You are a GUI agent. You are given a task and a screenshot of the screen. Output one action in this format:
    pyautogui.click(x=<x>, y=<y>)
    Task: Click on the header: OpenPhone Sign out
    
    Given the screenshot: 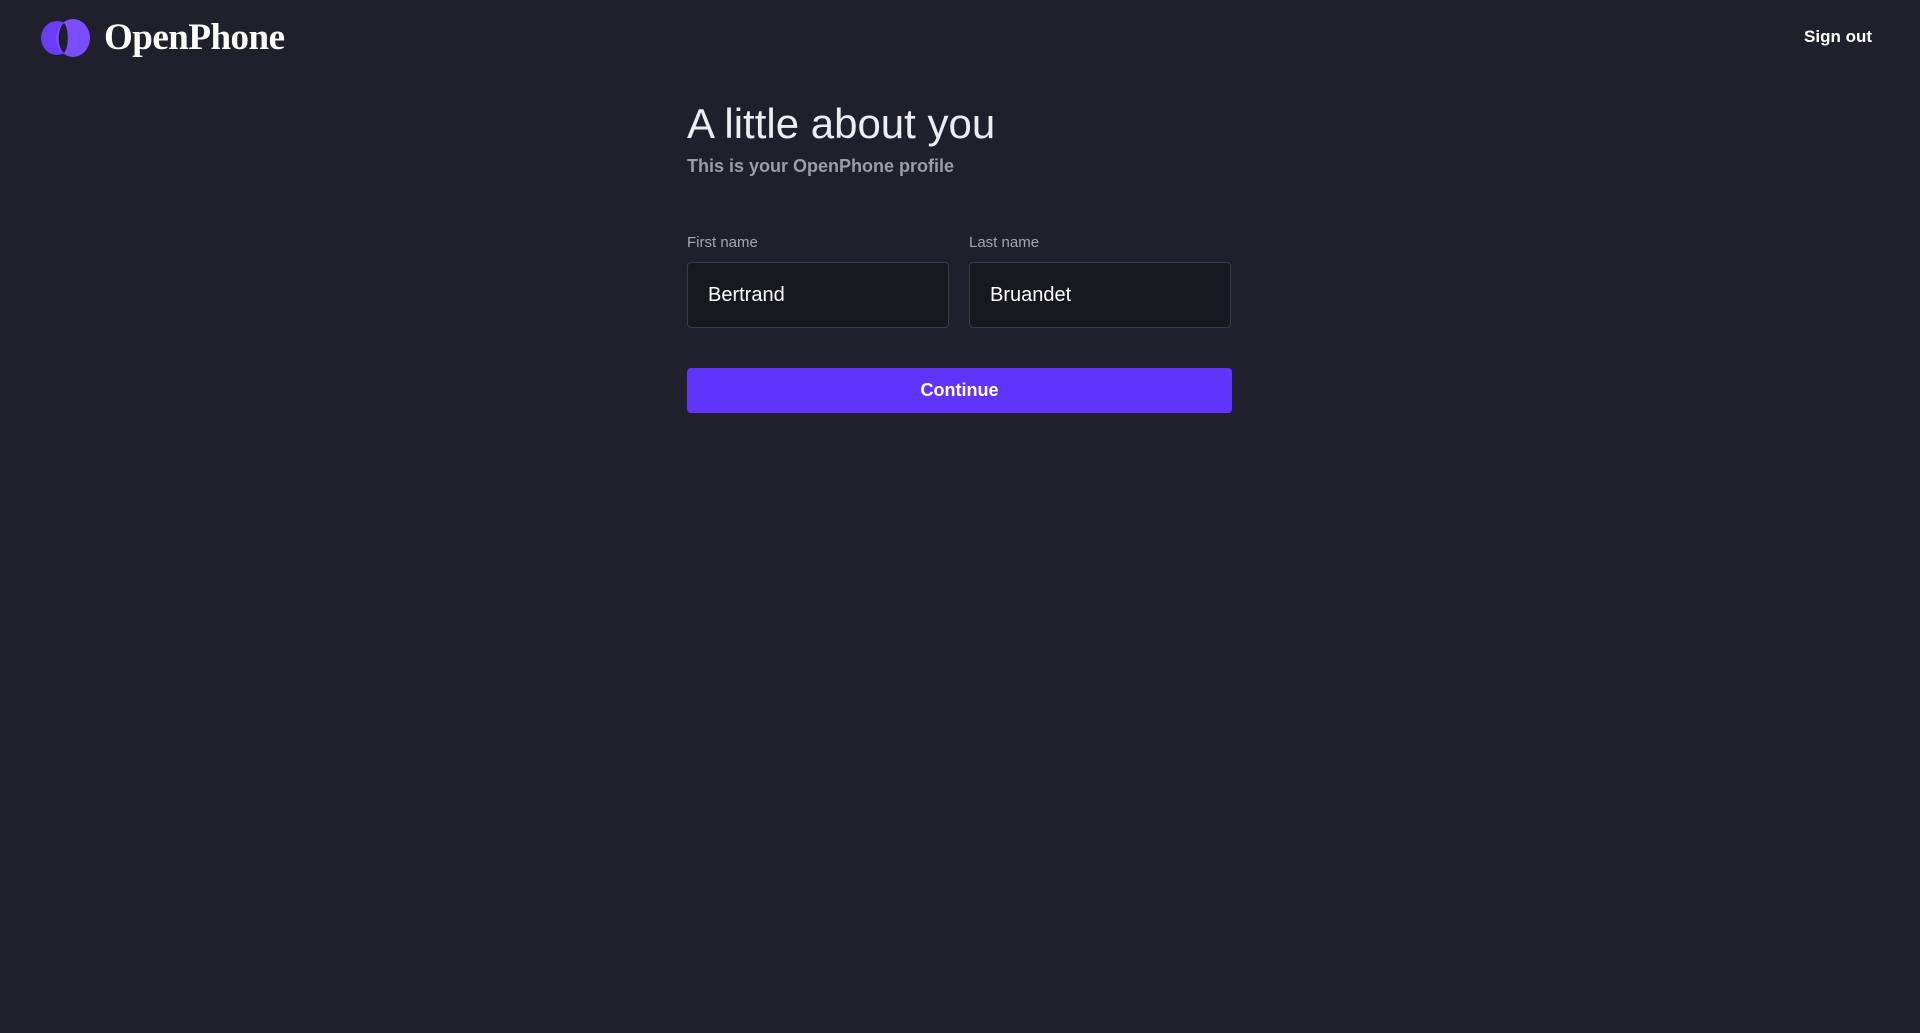 What is the action you would take?
    pyautogui.click(x=960, y=39)
    